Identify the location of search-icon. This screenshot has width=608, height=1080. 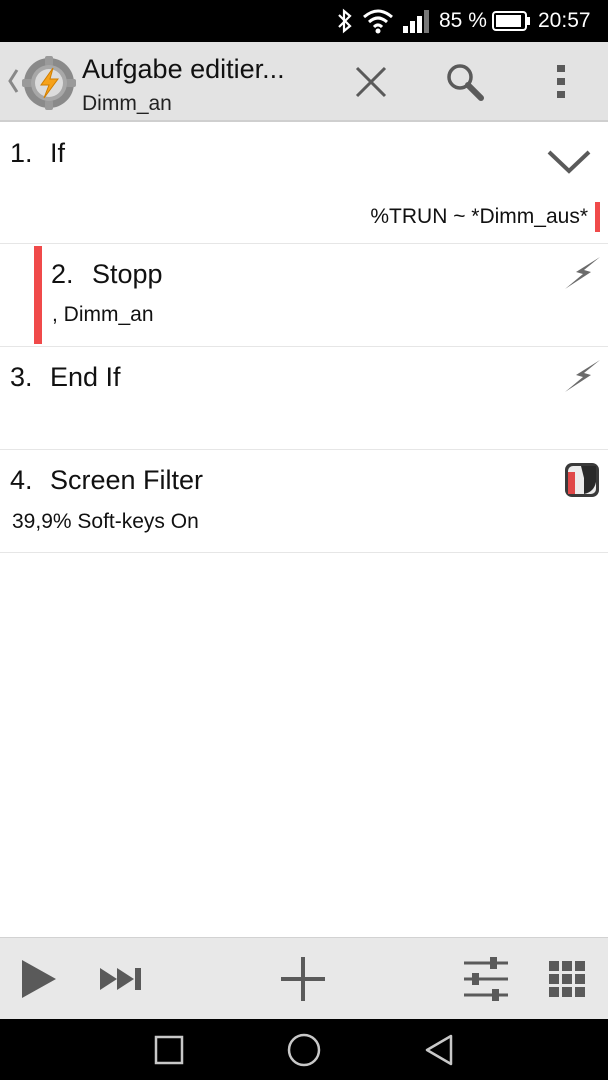
(465, 82).